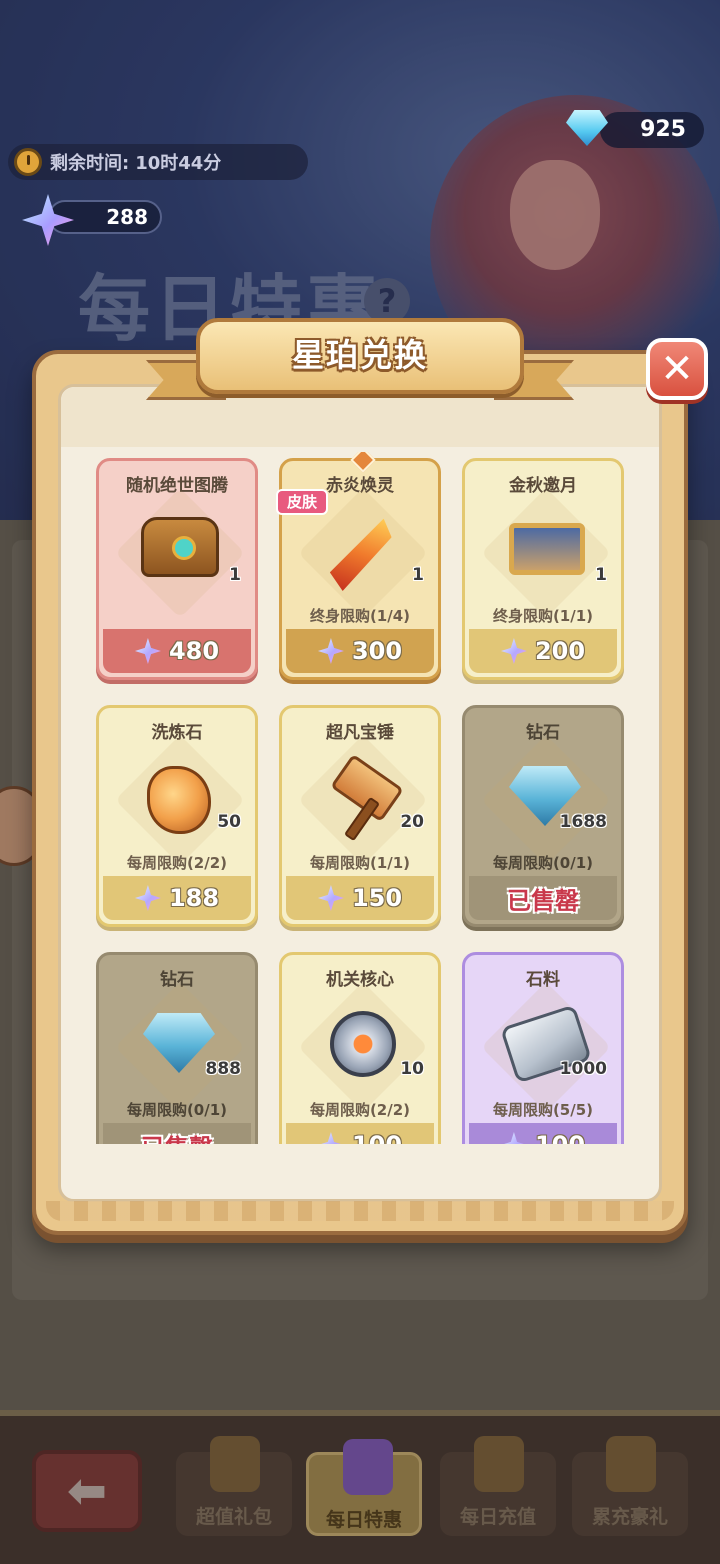 This screenshot has width=720, height=1564. Describe the element at coordinates (194, 898) in the screenshot. I see `item-price: 188` at that location.